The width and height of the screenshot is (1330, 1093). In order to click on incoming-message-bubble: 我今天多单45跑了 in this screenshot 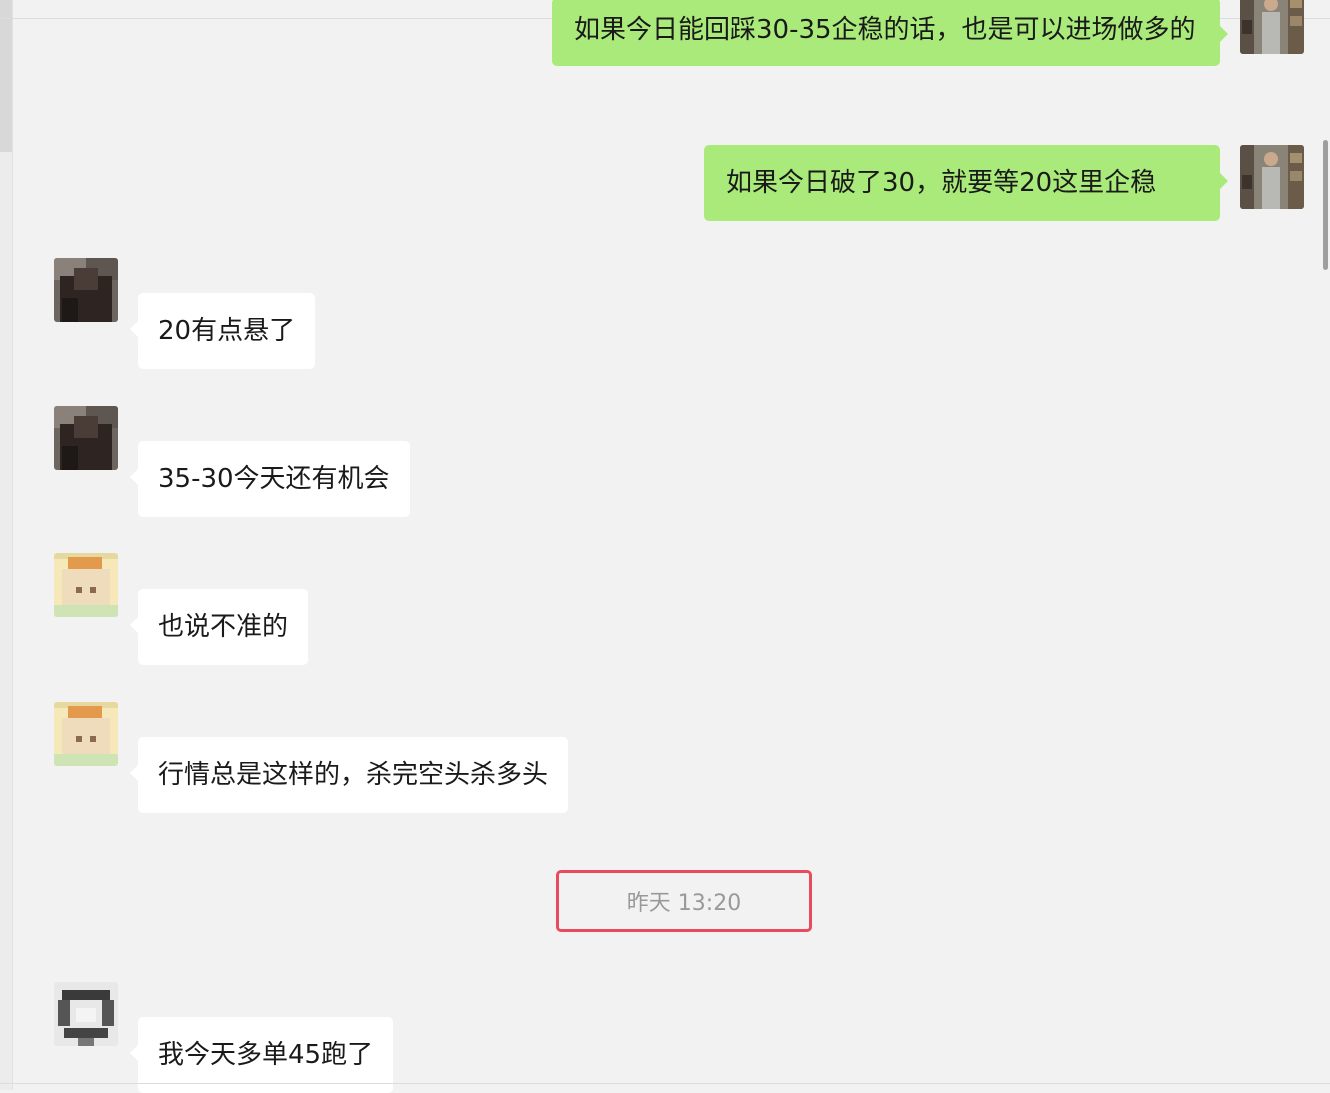, I will do `click(261, 1055)`.